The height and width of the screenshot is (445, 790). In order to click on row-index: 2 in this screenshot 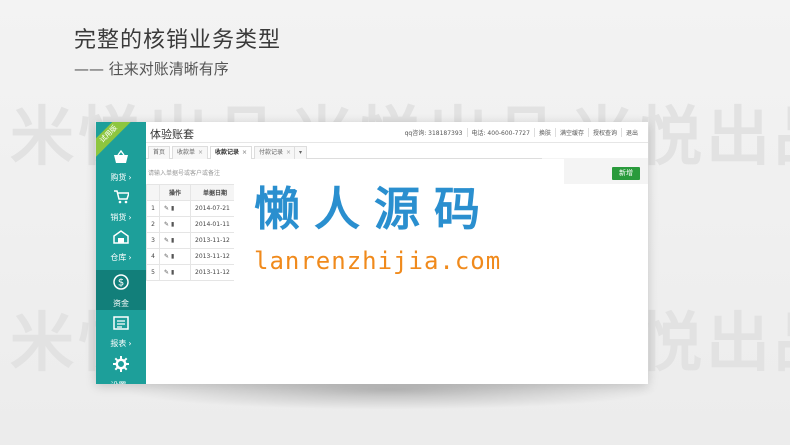, I will do `click(153, 224)`.